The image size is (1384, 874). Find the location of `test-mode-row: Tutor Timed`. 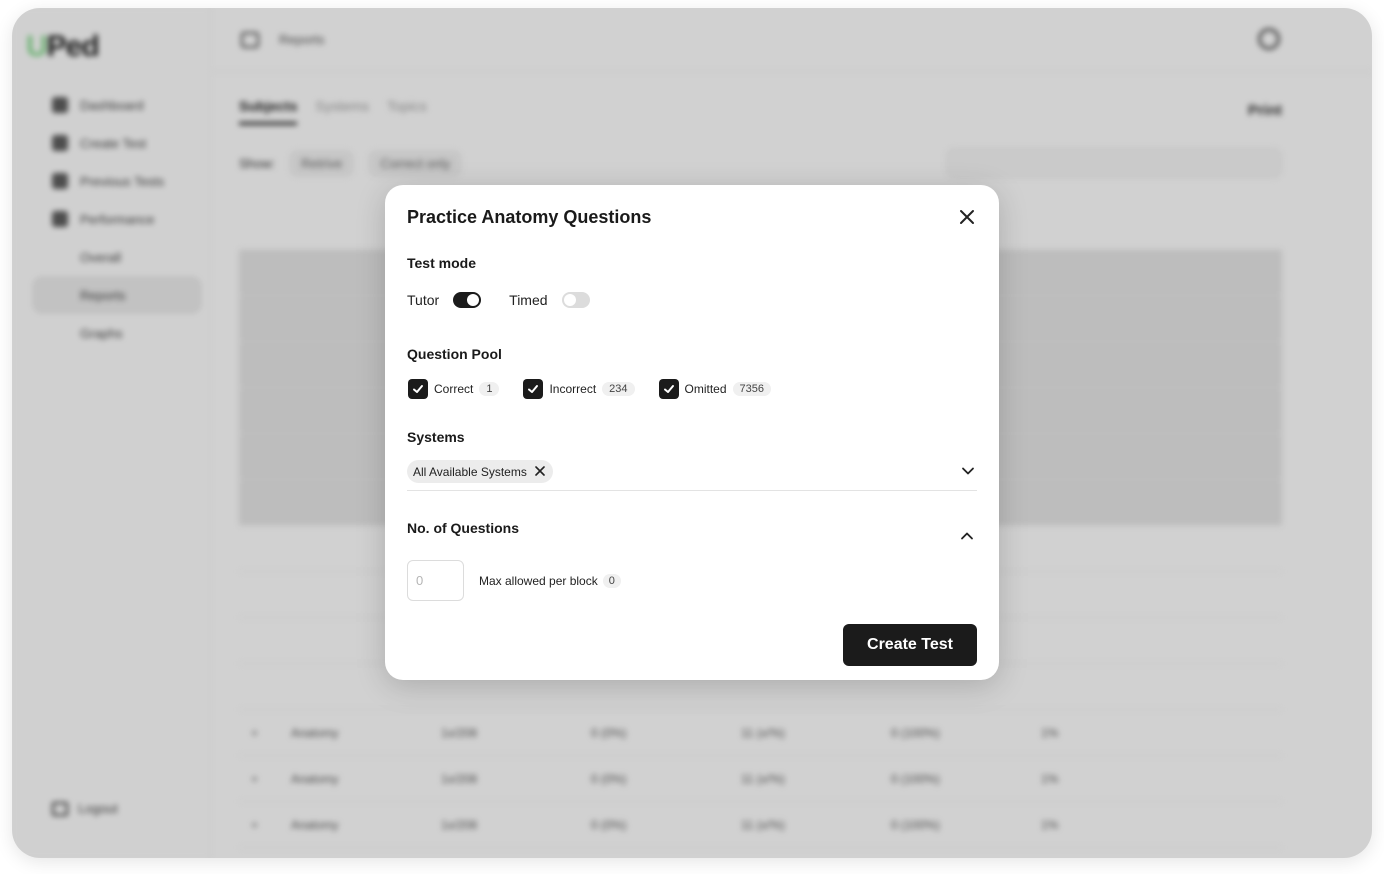

test-mode-row: Tutor Timed is located at coordinates (498, 300).